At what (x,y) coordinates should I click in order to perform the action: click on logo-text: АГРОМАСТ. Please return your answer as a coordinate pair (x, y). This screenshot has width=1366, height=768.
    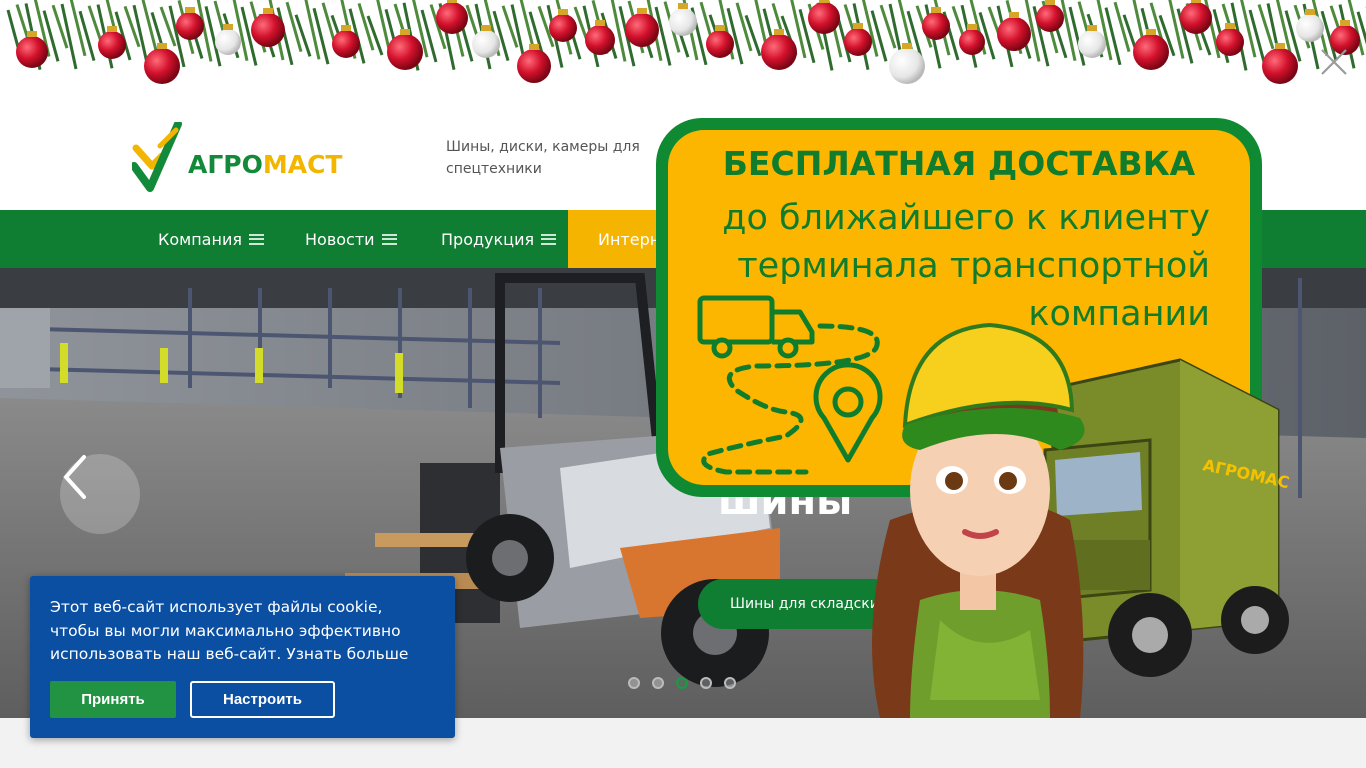
    Looking at the image, I should click on (265, 164).